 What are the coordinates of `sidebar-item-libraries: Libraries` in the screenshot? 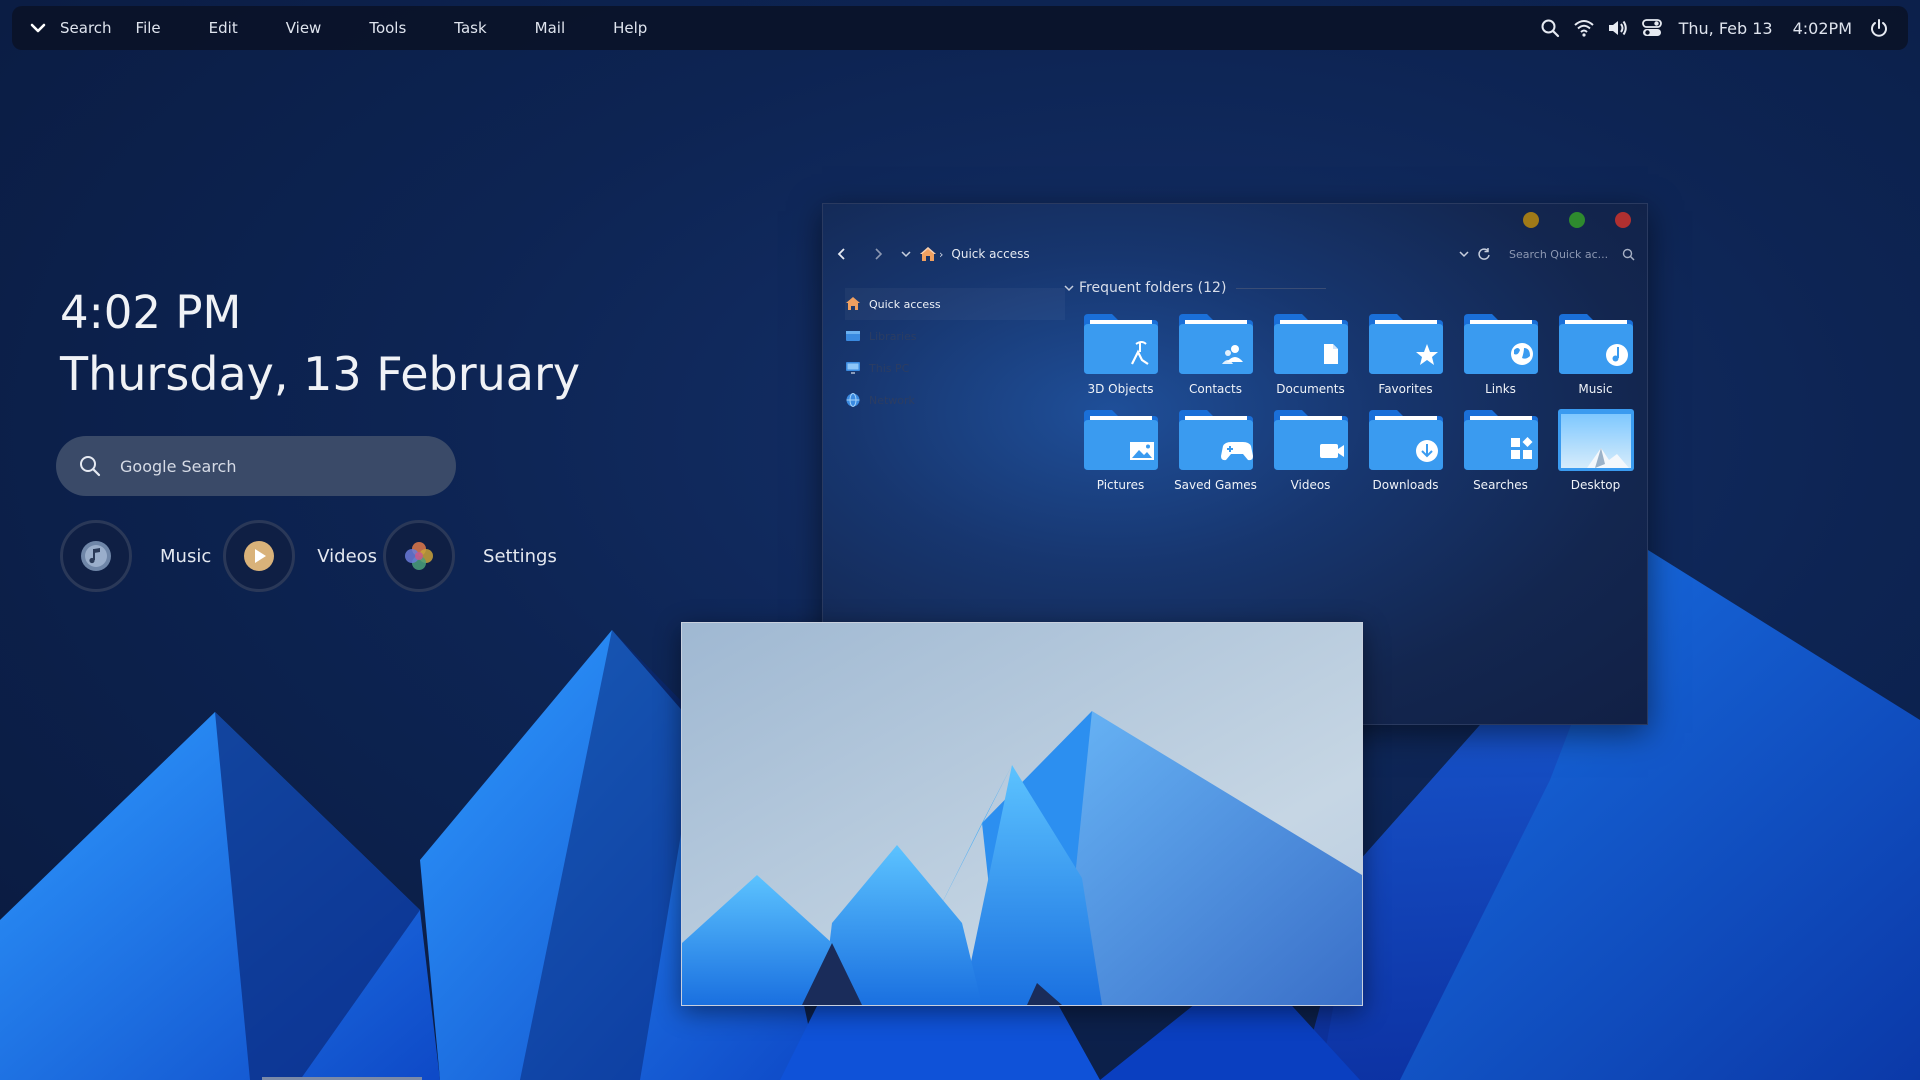 It's located at (955, 336).